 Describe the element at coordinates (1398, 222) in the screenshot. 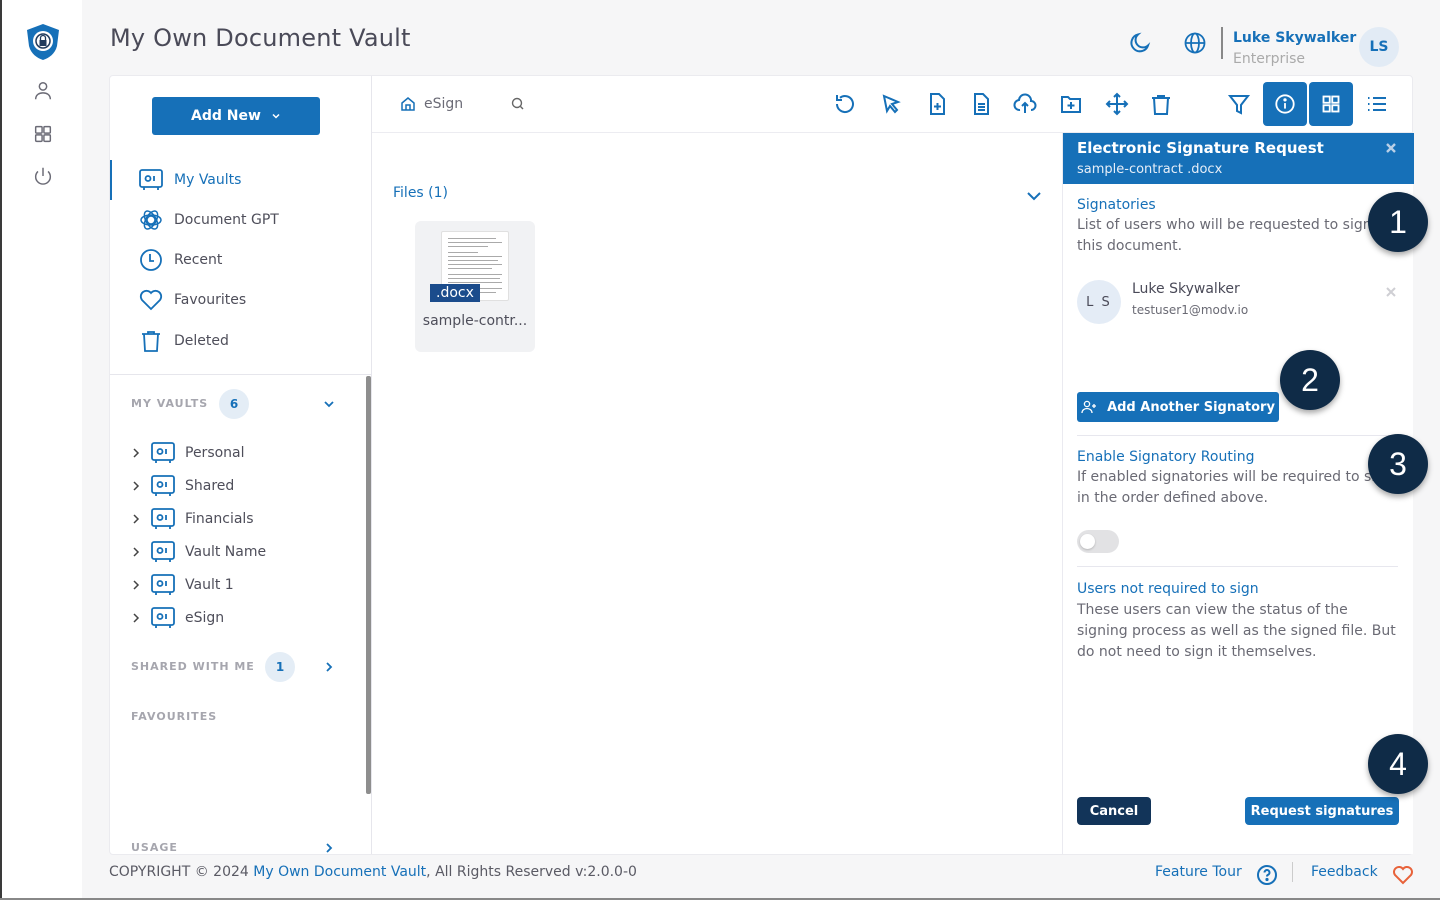

I see `step-marker-1: 1` at that location.